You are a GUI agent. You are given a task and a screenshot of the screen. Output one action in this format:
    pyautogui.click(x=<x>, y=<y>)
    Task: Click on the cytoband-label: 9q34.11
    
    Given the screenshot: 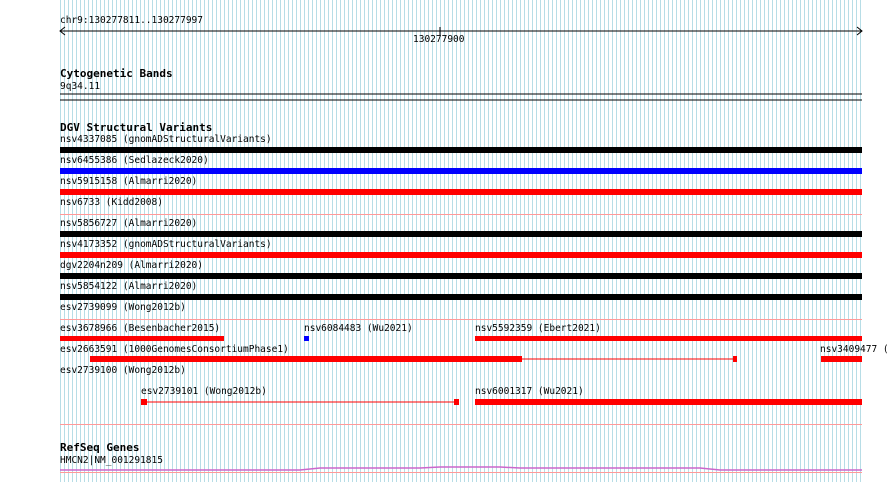 What is the action you would take?
    pyautogui.click(x=80, y=86)
    